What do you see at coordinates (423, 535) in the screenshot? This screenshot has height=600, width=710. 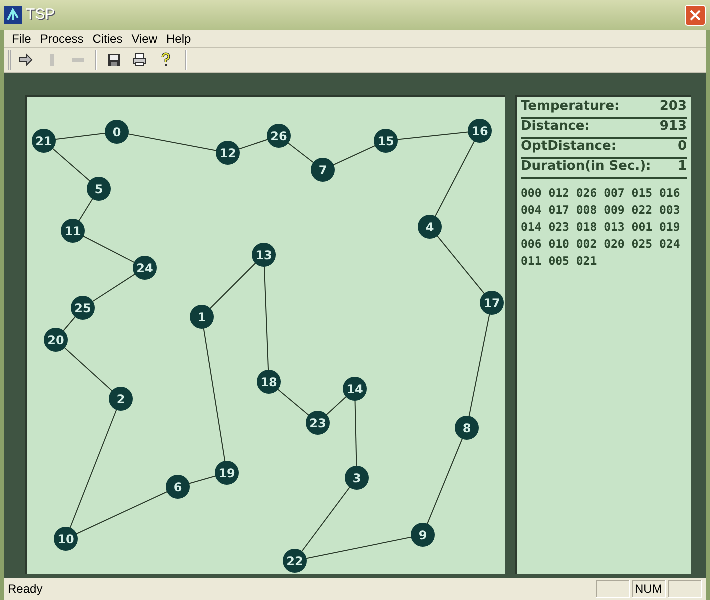 I see `city-node: 9` at bounding box center [423, 535].